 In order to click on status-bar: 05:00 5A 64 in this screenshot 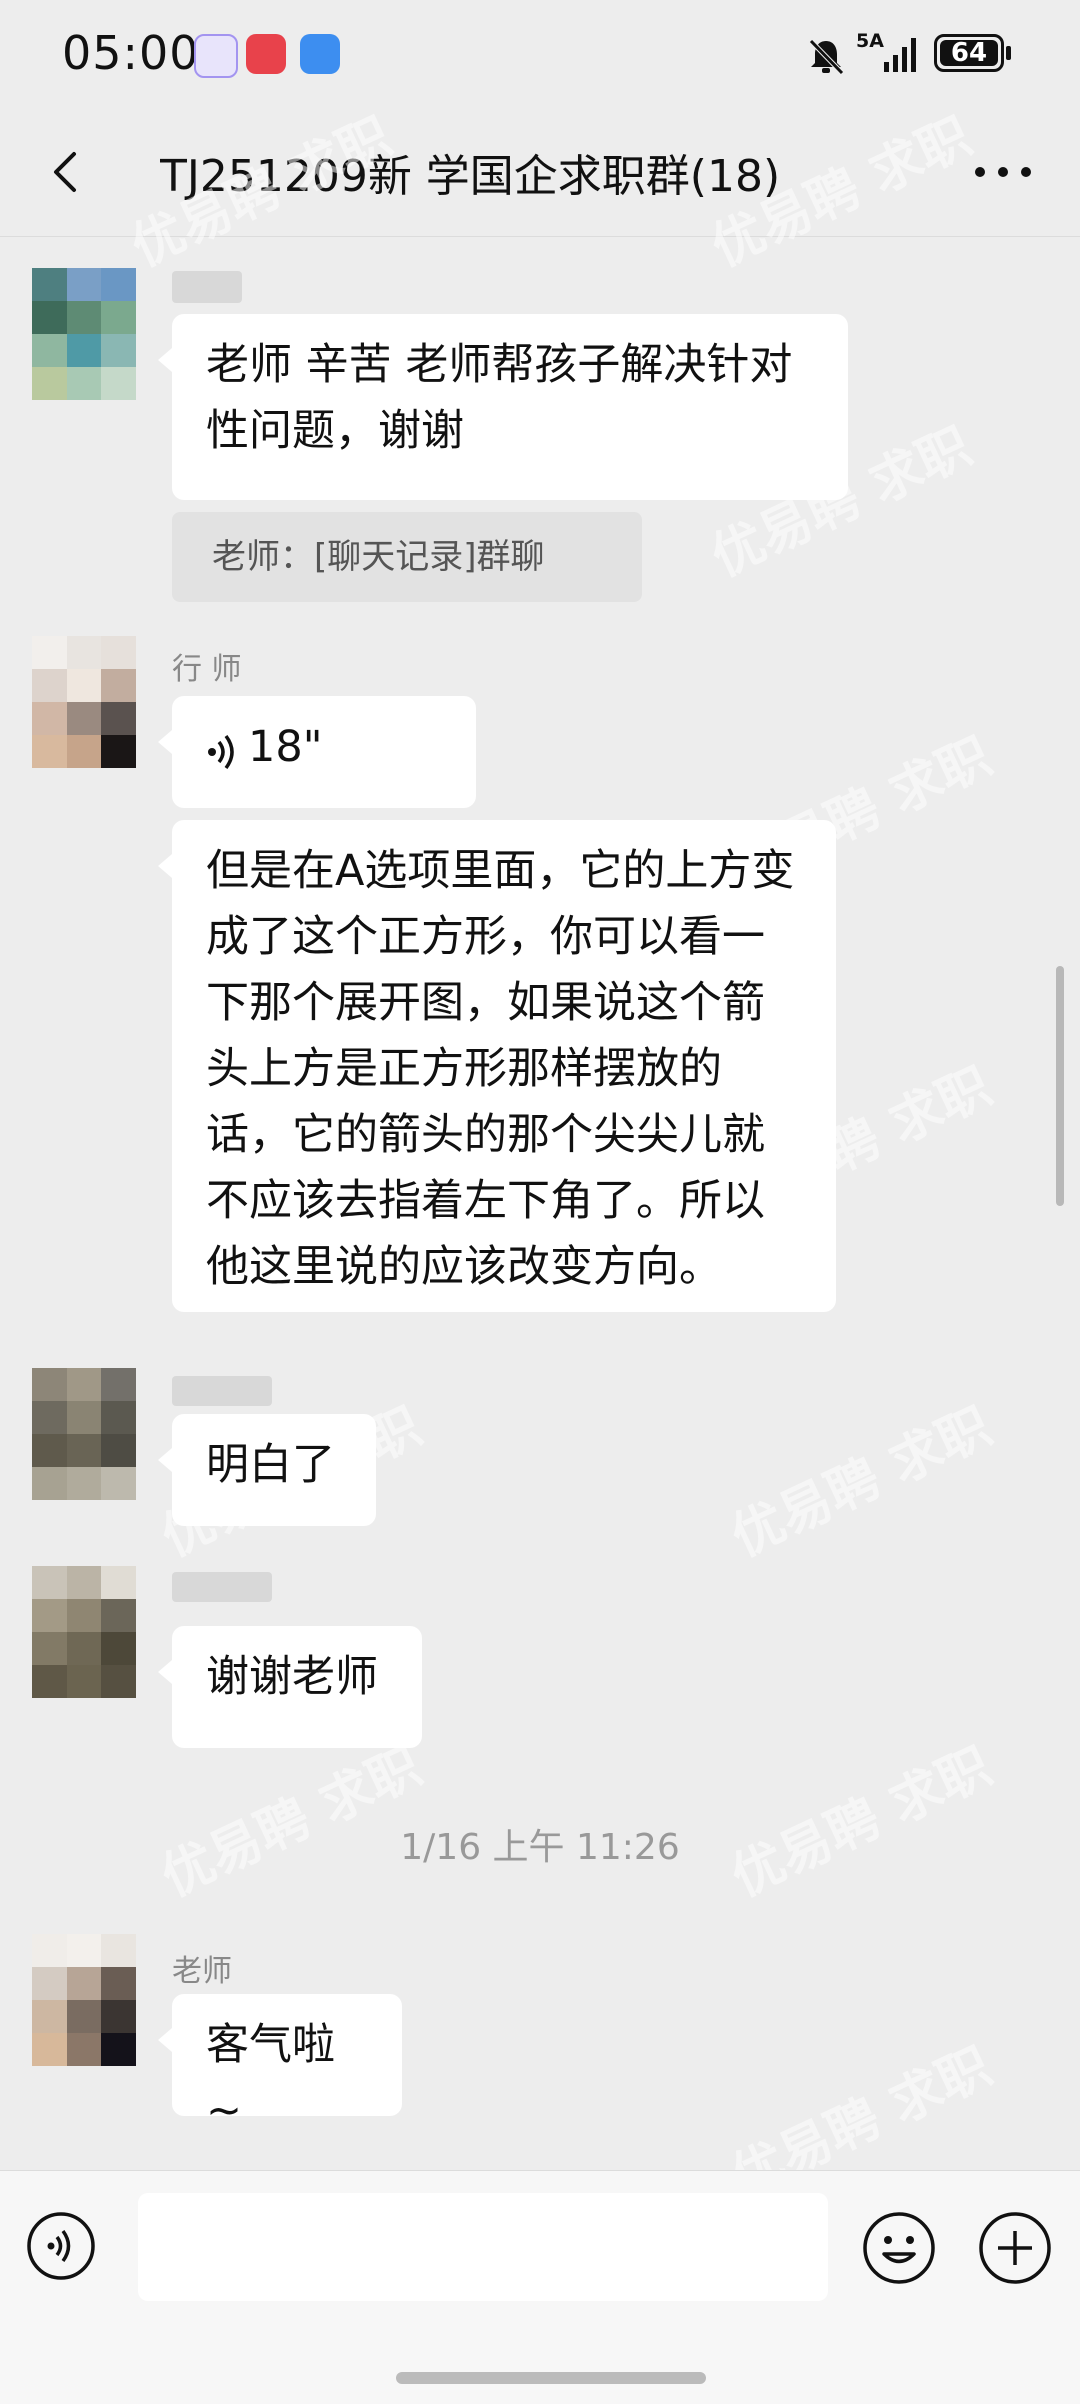, I will do `click(540, 55)`.